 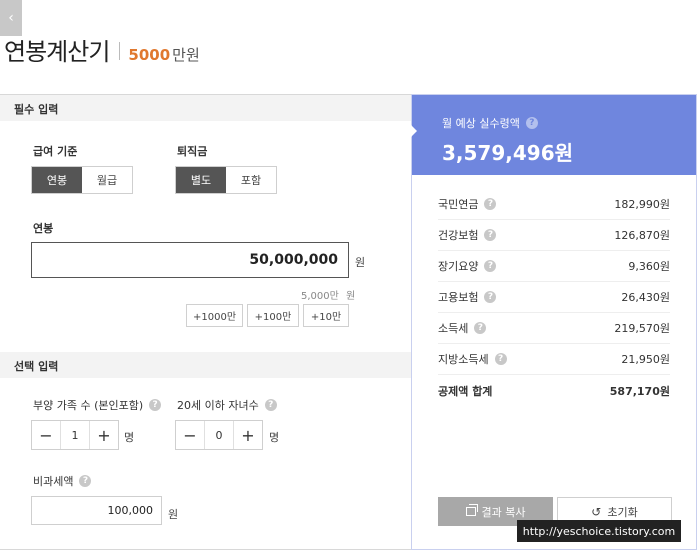 What do you see at coordinates (414, 131) in the screenshot?
I see `caret-icon` at bounding box center [414, 131].